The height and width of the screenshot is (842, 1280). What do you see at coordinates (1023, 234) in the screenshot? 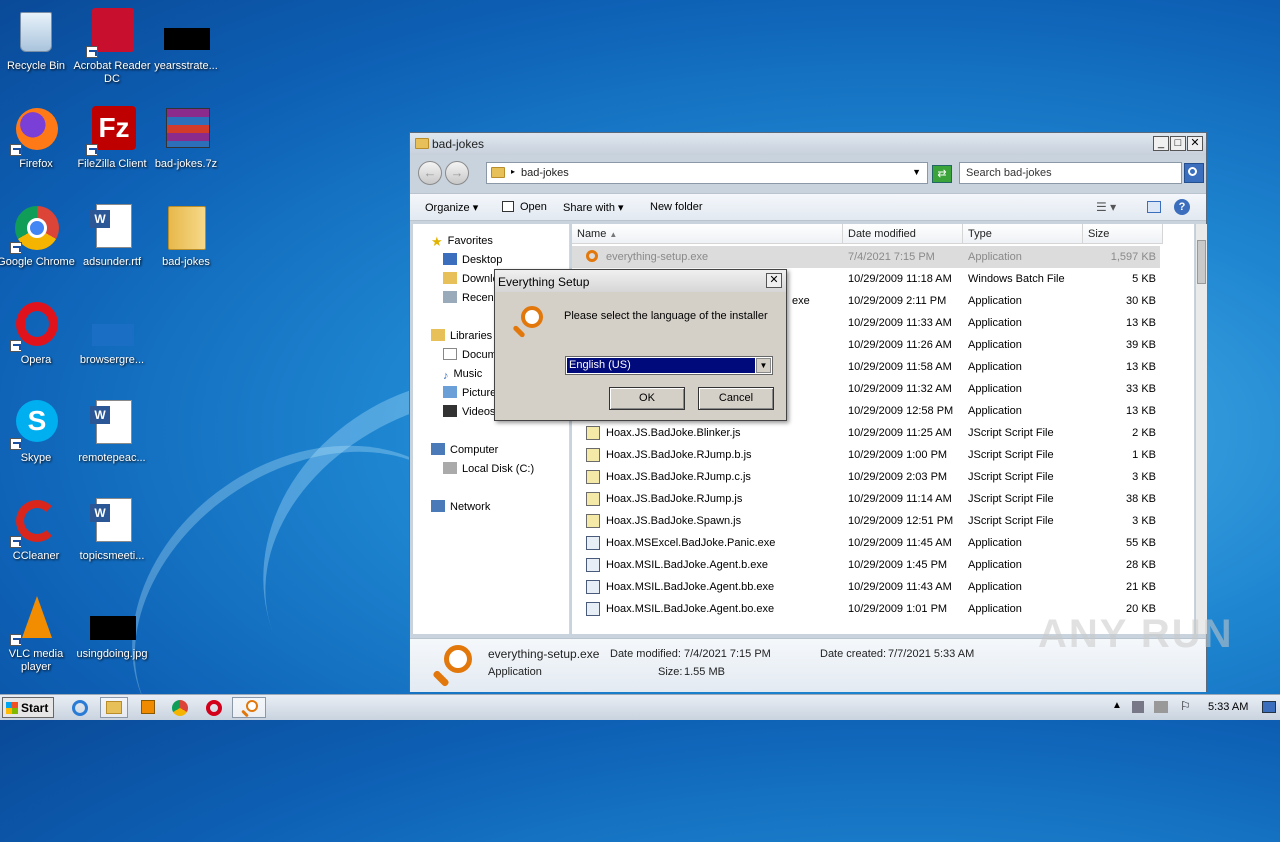
I see `column-header-type: Type` at bounding box center [1023, 234].